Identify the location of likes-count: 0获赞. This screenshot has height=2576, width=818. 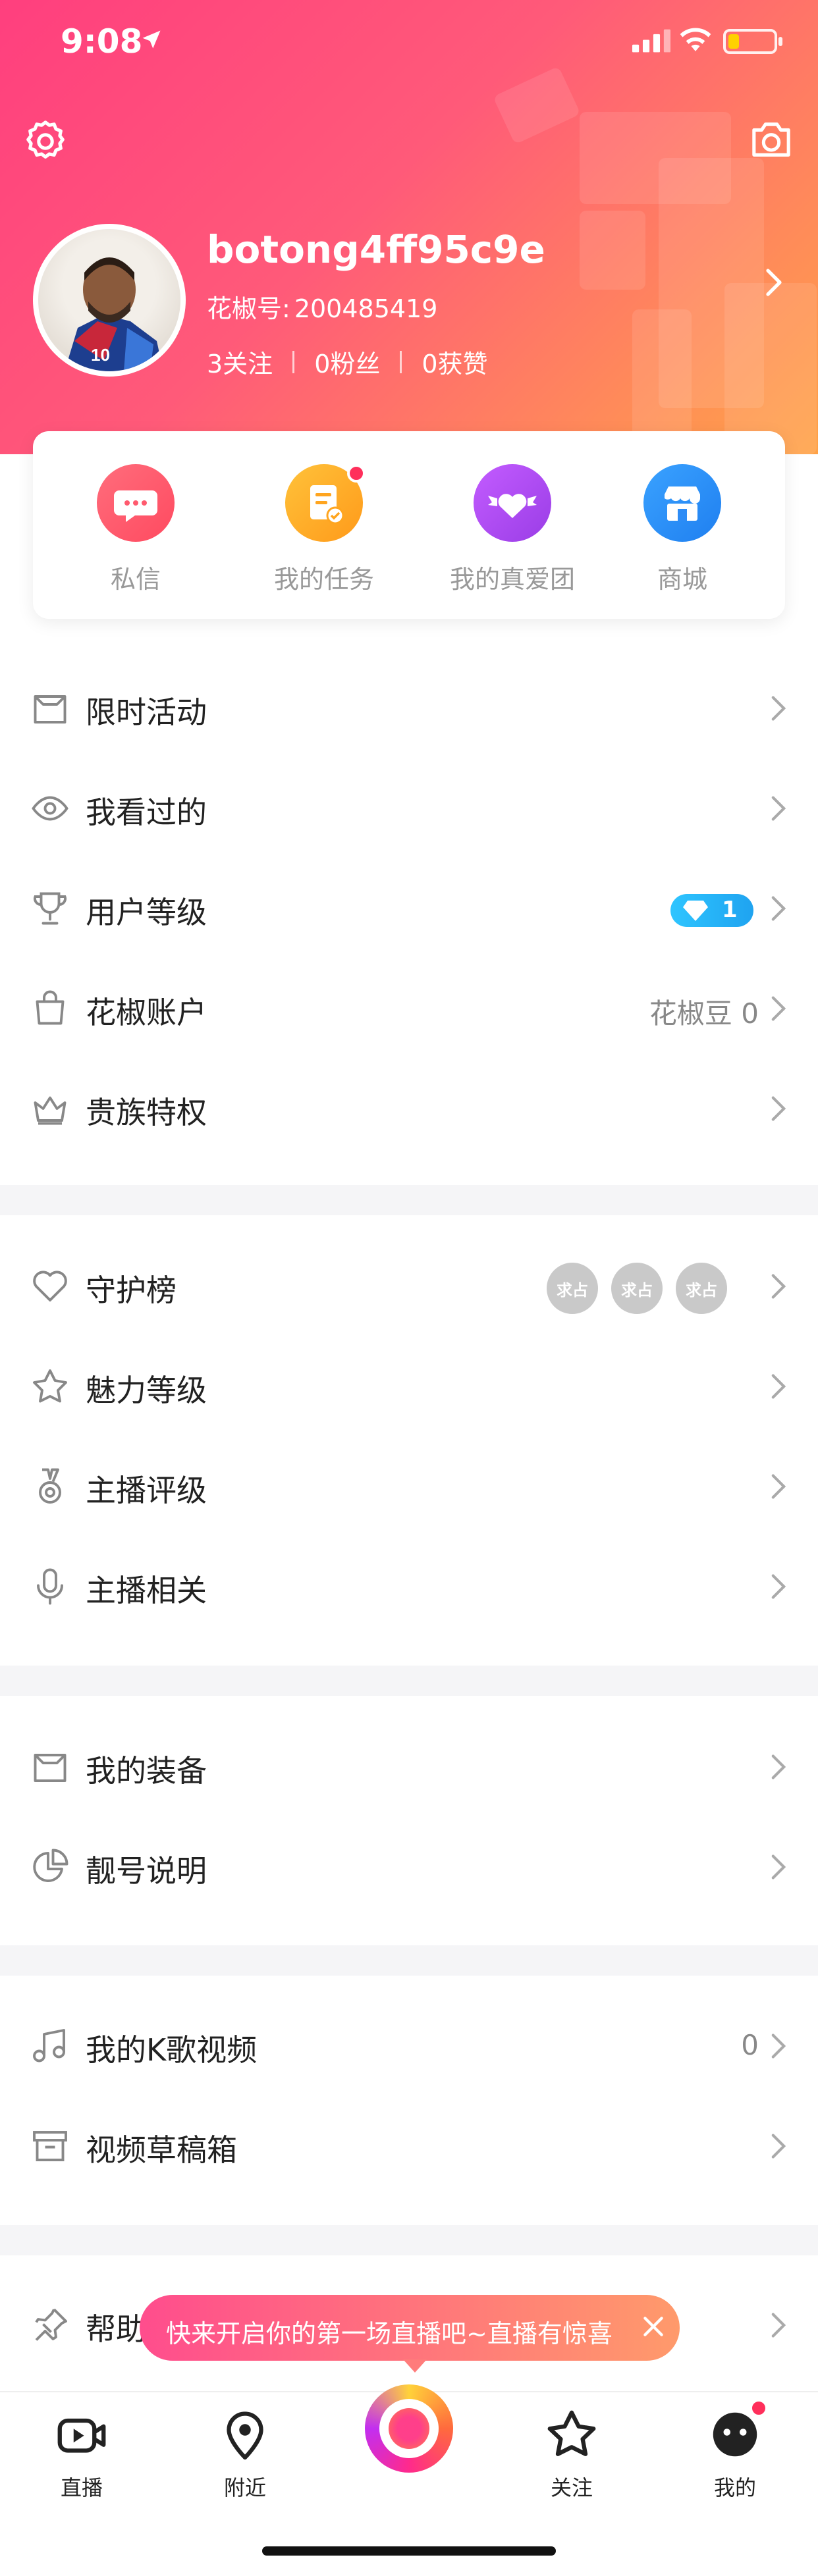
(454, 362).